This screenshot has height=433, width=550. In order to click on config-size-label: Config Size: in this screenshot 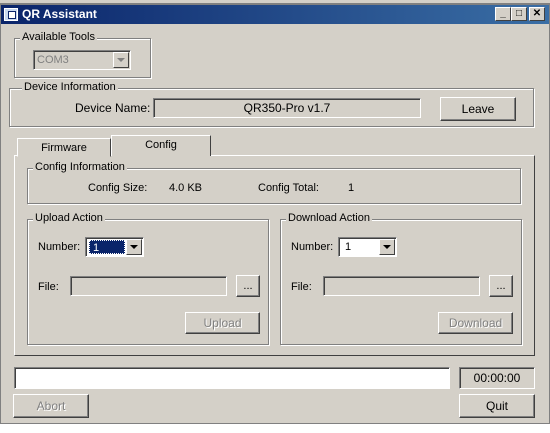, I will do `click(118, 188)`.